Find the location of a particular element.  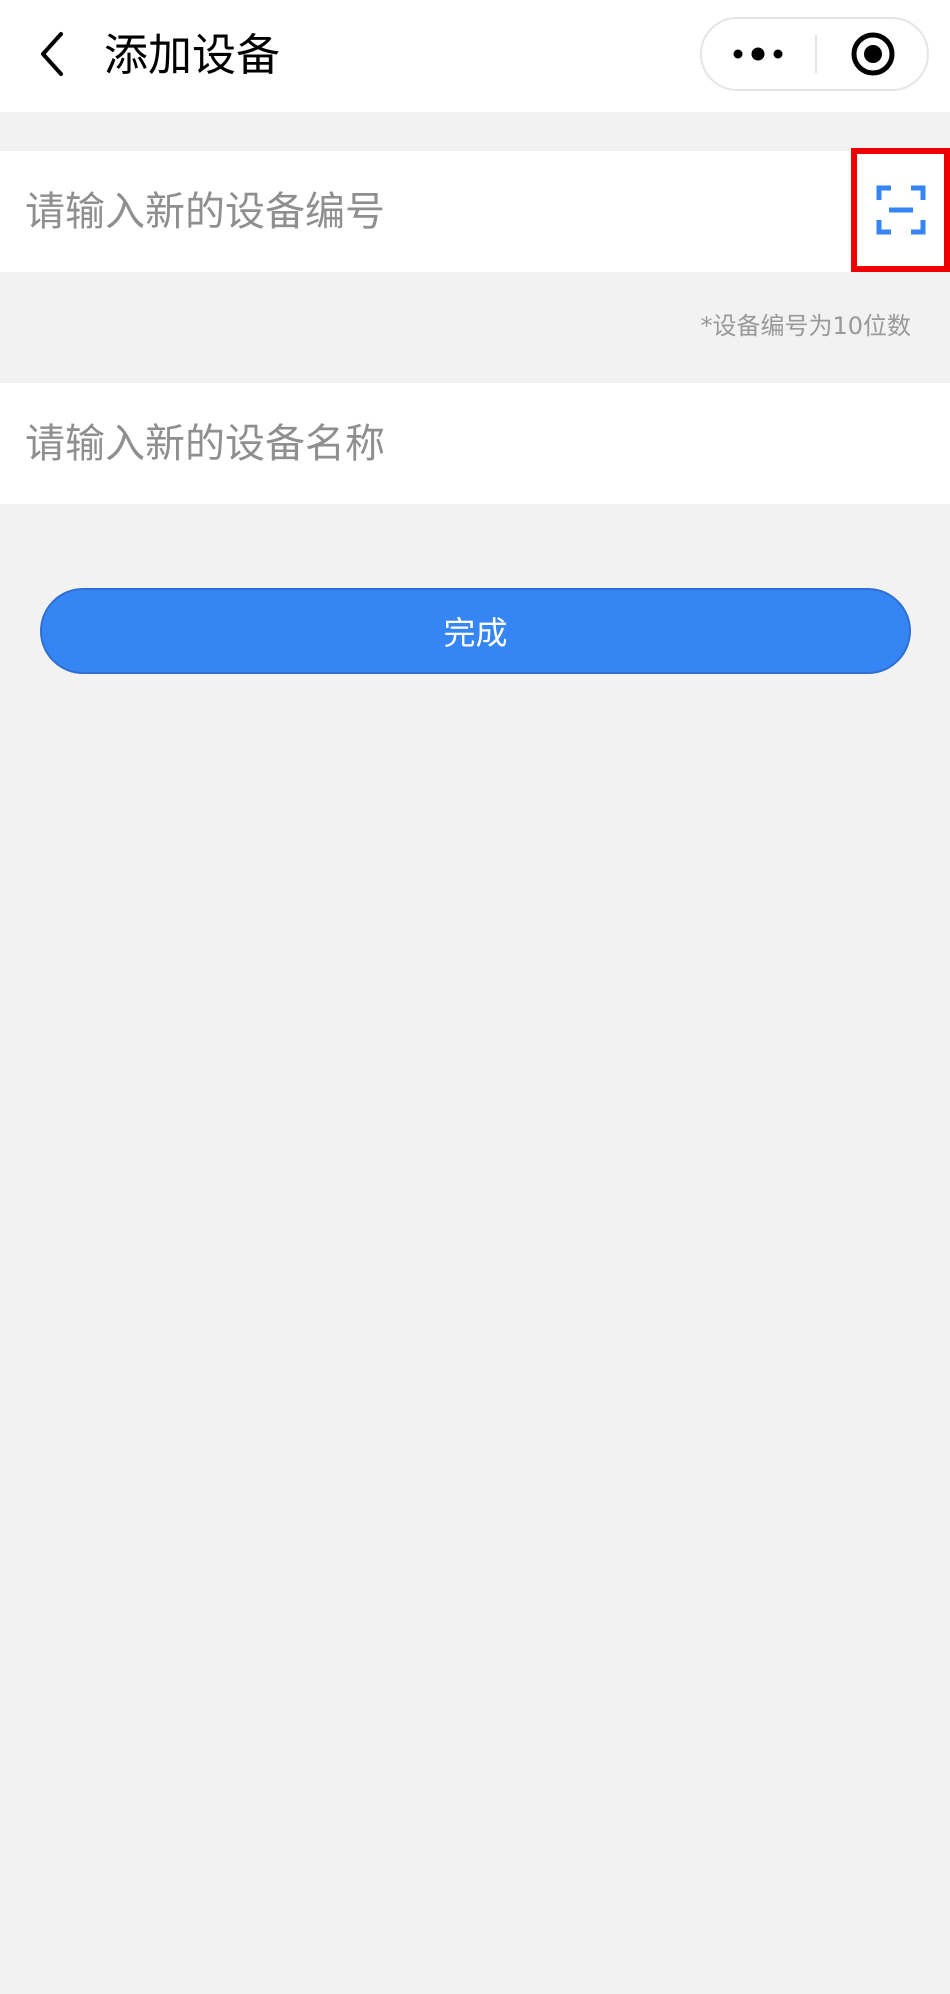

device-name-row is located at coordinates (475, 443).